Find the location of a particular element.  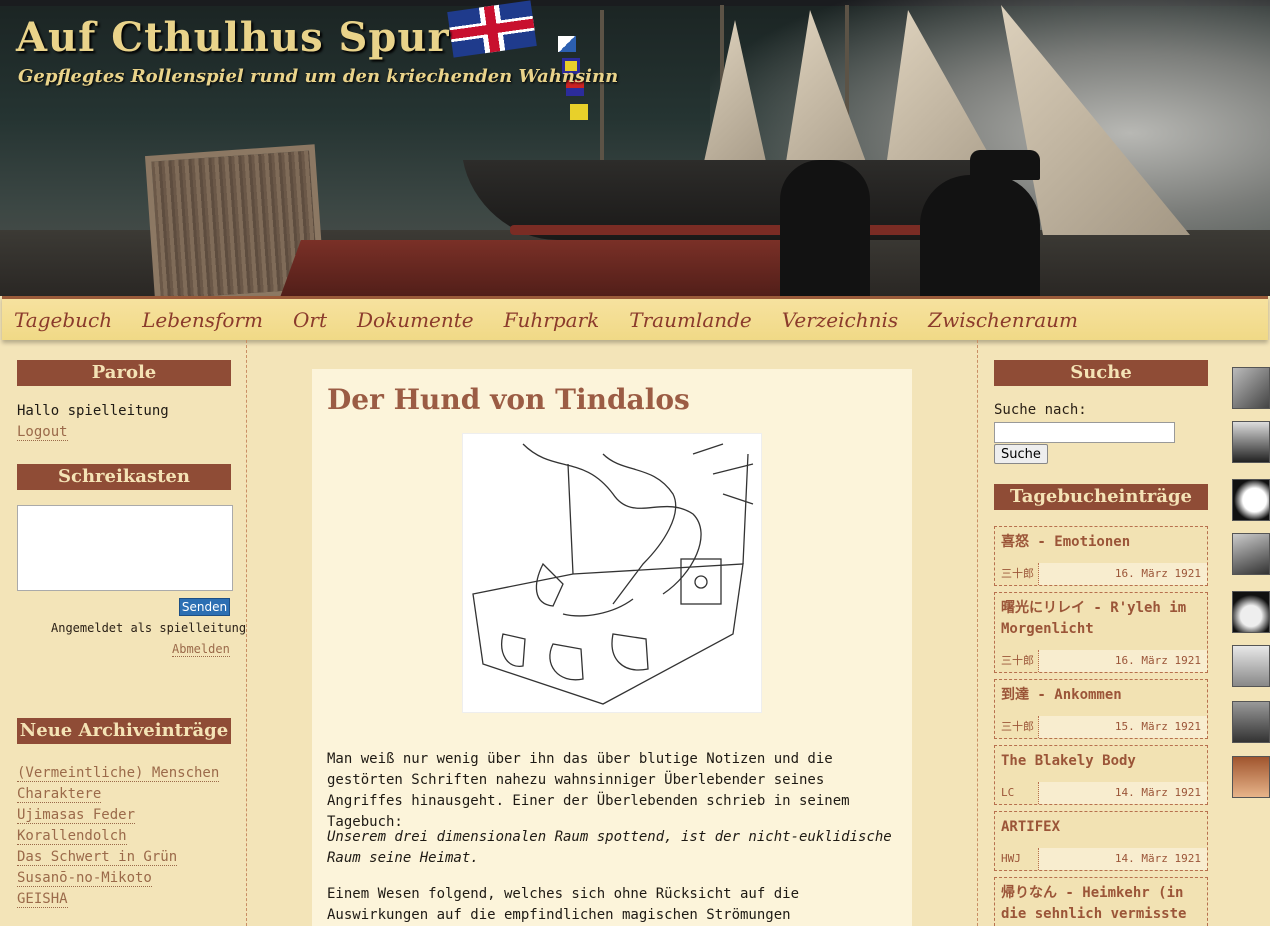

sketch-drawing is located at coordinates (613, 574).